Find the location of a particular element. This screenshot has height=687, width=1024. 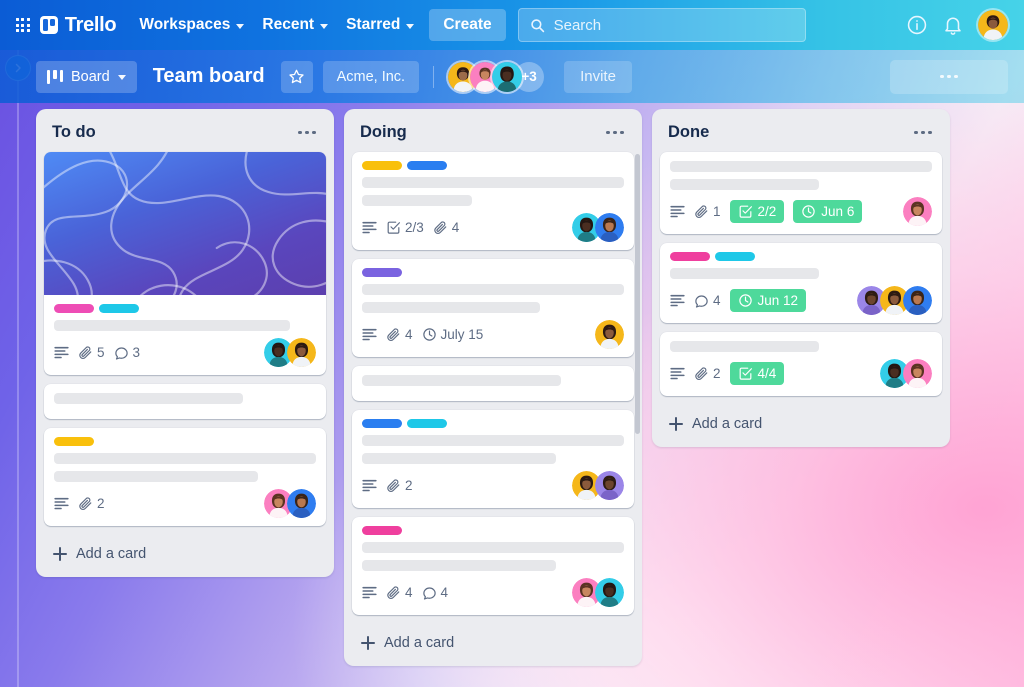

card-badge-text: Jun 6 is located at coordinates (838, 211).